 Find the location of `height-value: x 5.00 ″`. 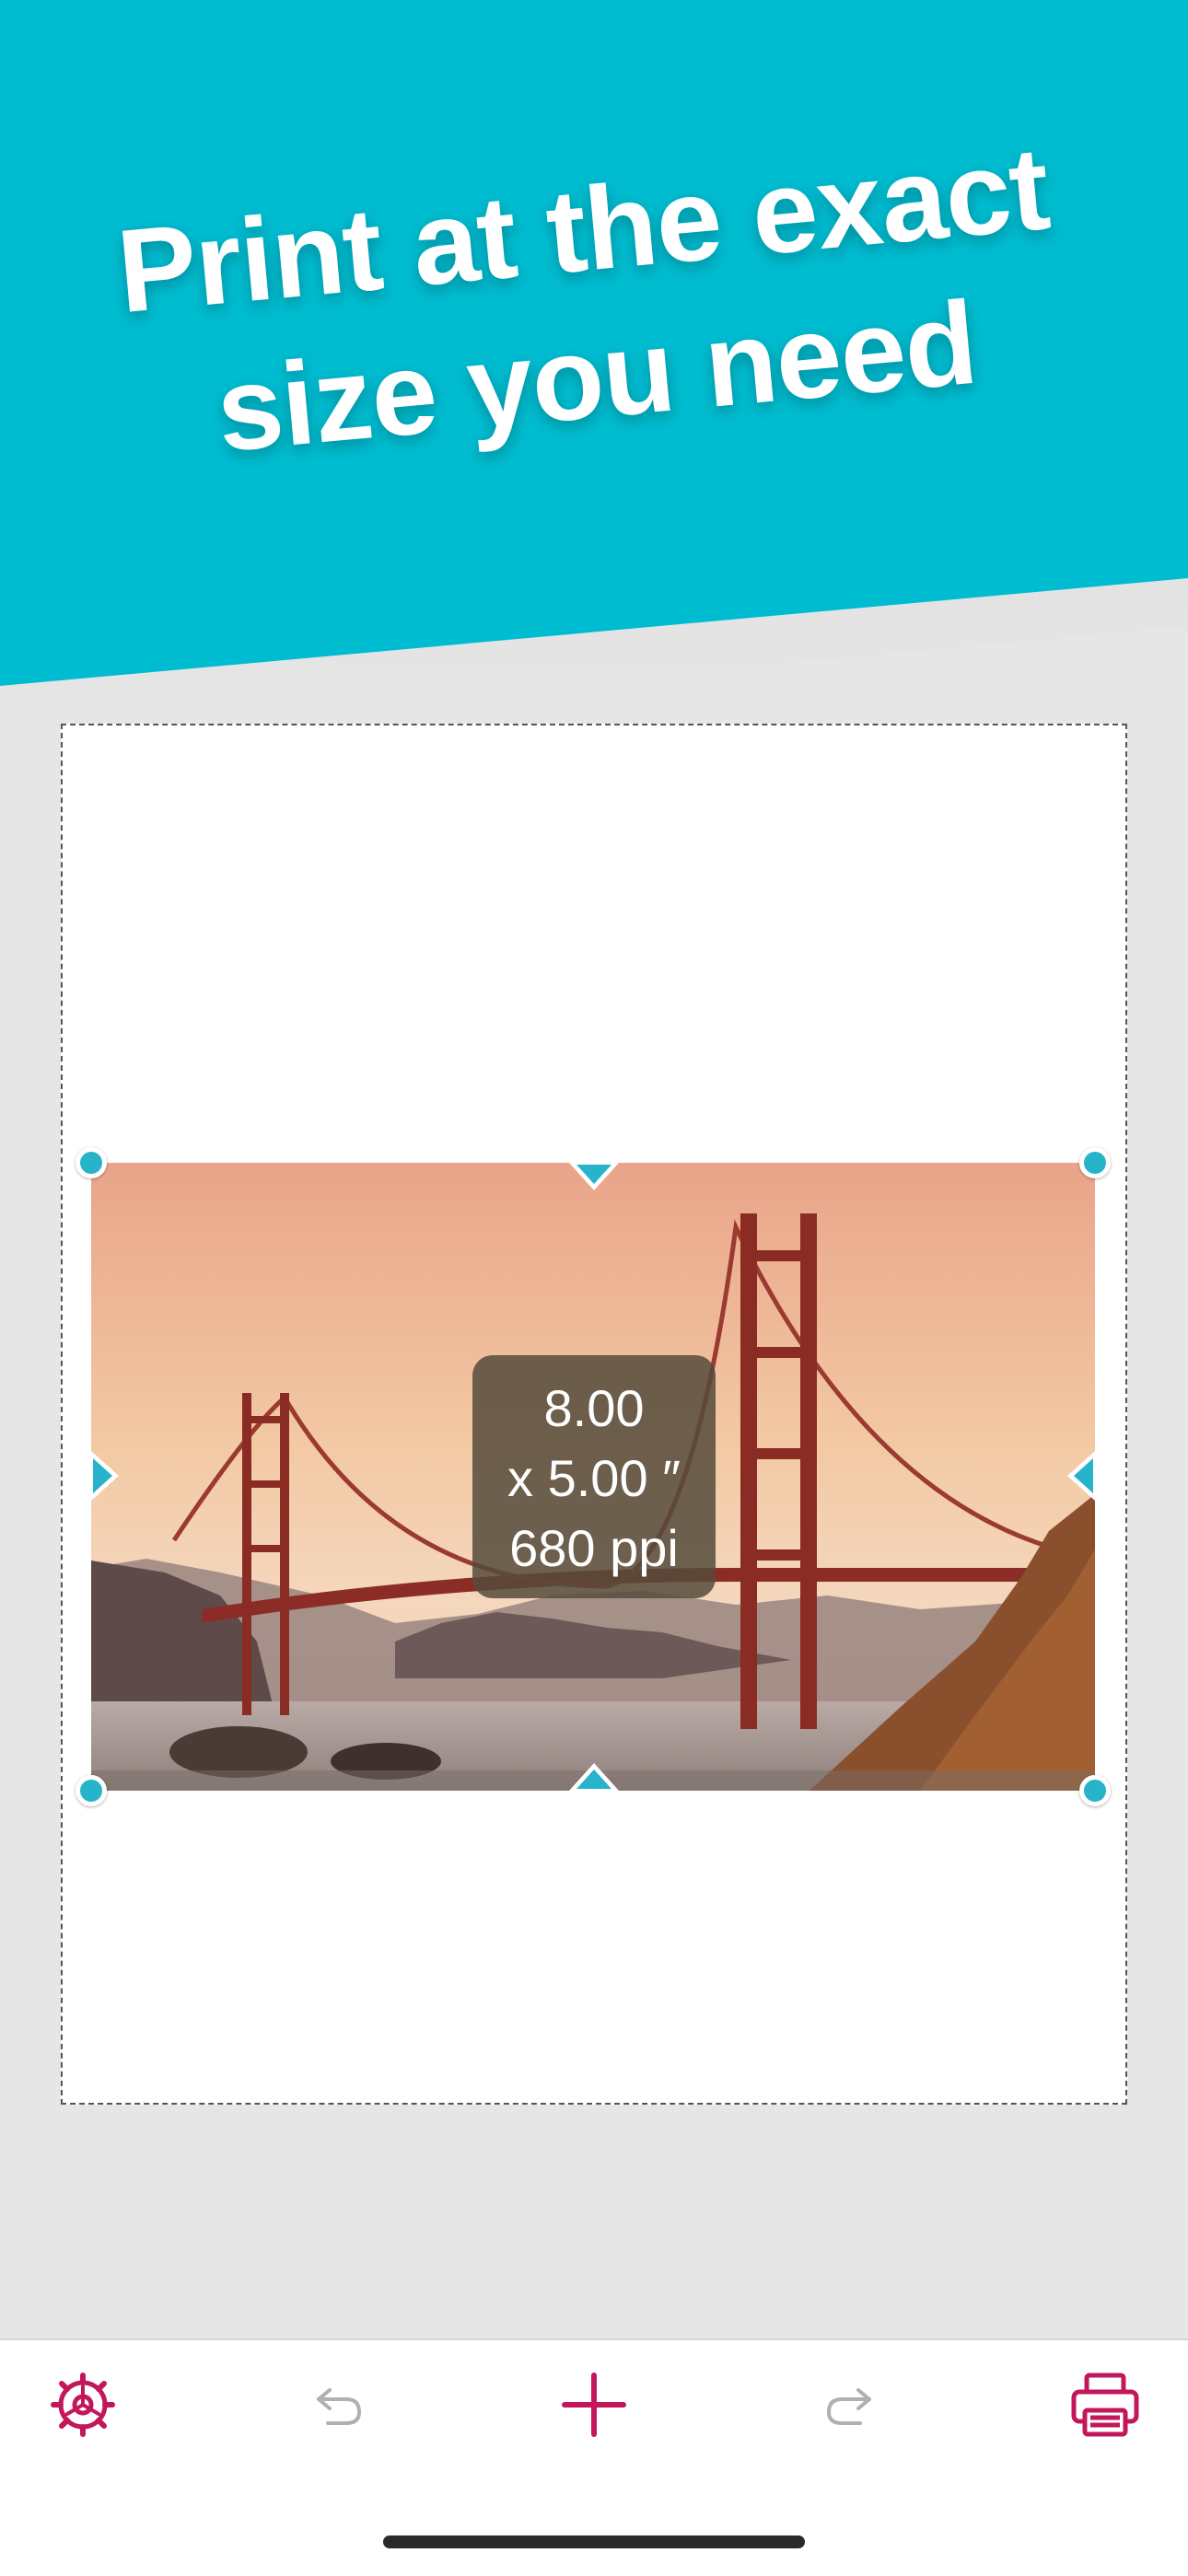

height-value: x 5.00 ″ is located at coordinates (594, 1478).